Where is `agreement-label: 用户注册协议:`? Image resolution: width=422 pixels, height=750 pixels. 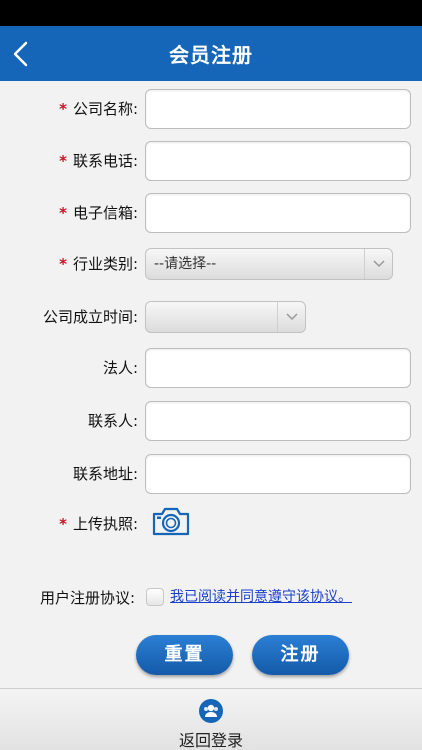 agreement-label: 用户注册协议: is located at coordinates (87, 598).